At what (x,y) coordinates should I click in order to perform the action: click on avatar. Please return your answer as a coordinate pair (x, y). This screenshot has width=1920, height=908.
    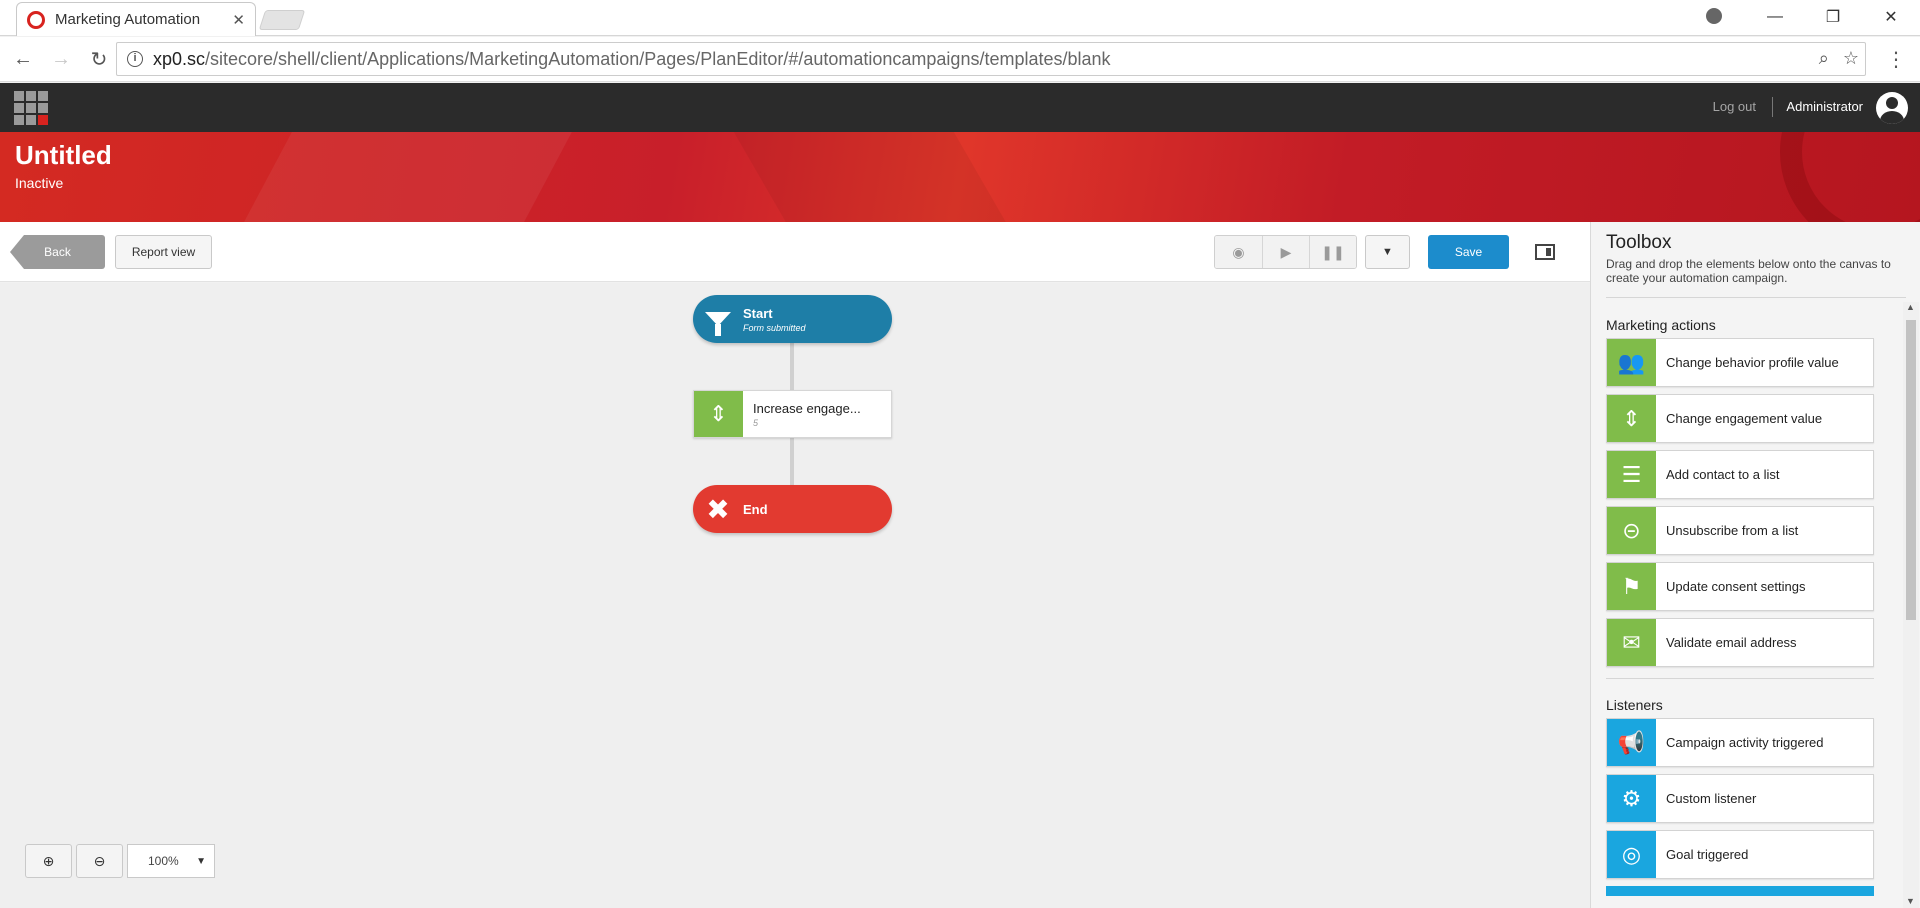
    Looking at the image, I should click on (1892, 108).